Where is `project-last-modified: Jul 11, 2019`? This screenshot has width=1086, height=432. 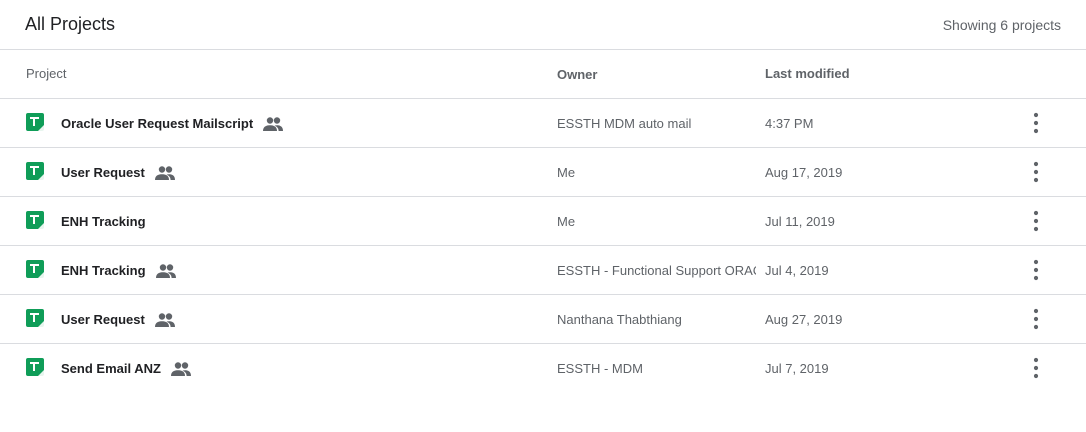
project-last-modified: Jul 11, 2019 is located at coordinates (800, 221).